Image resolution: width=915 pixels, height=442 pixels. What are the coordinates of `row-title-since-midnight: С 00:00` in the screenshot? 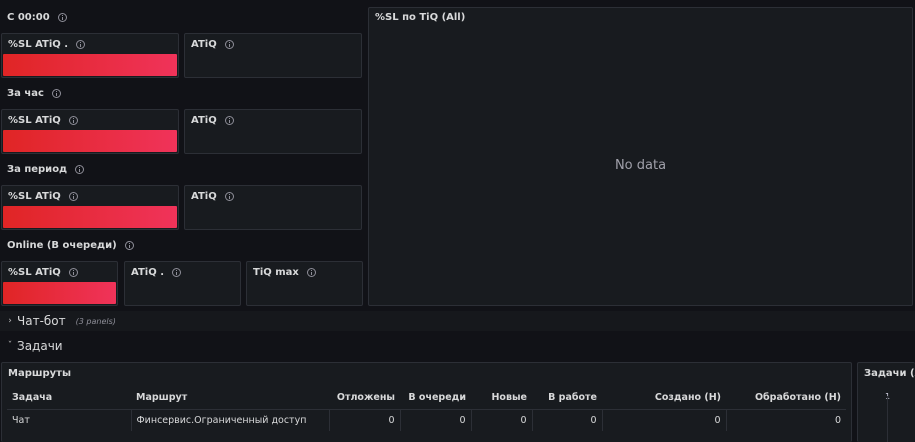 It's located at (37, 17).